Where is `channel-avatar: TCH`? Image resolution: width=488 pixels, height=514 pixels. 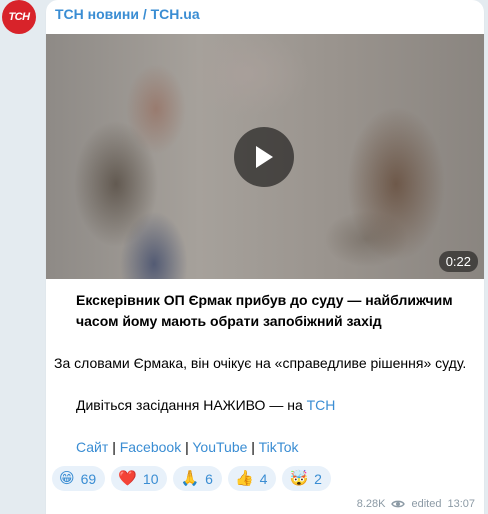 channel-avatar: TCH is located at coordinates (19, 17).